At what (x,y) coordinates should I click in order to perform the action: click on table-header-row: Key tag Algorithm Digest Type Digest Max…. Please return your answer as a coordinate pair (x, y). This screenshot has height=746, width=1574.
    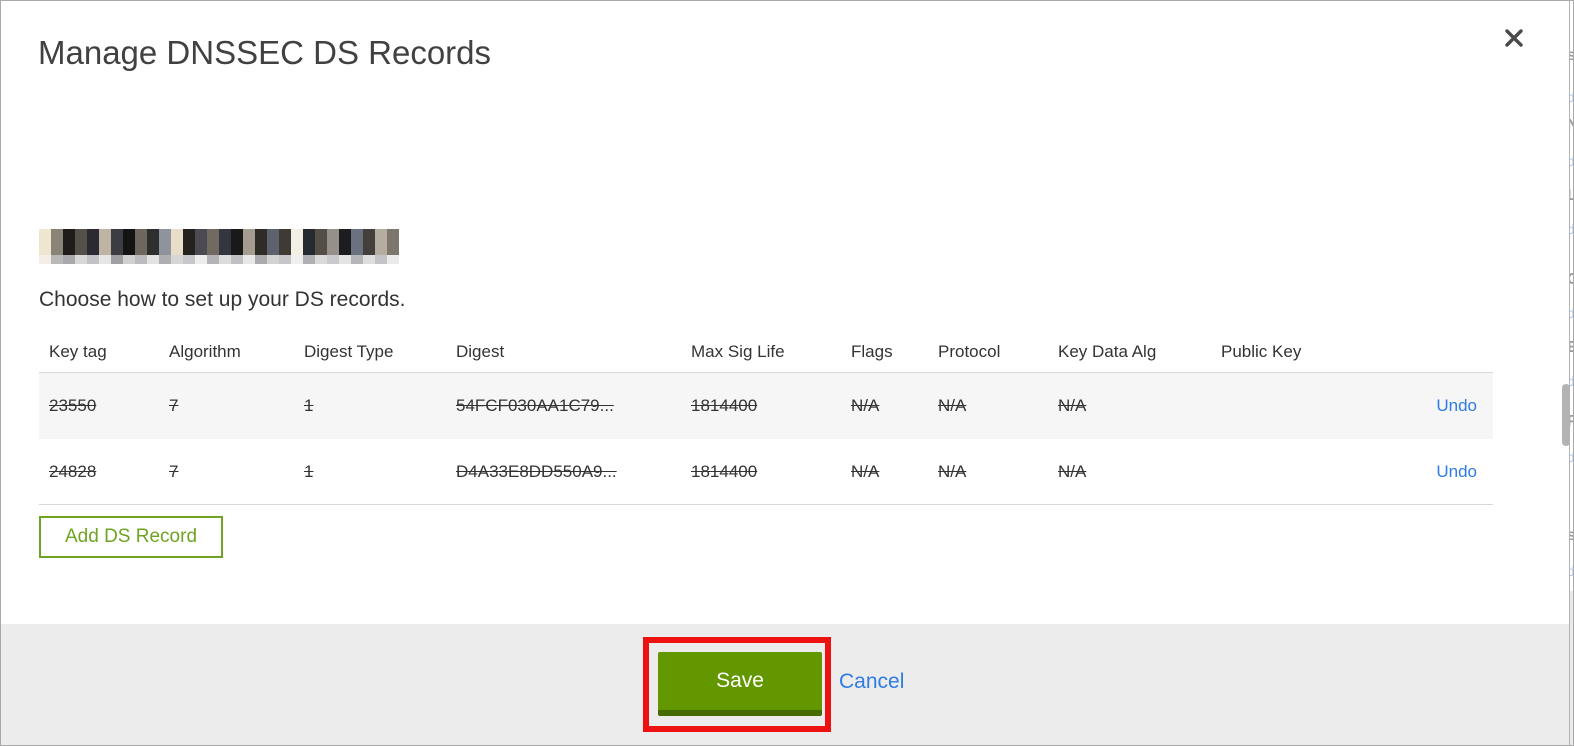
    Looking at the image, I should click on (766, 352).